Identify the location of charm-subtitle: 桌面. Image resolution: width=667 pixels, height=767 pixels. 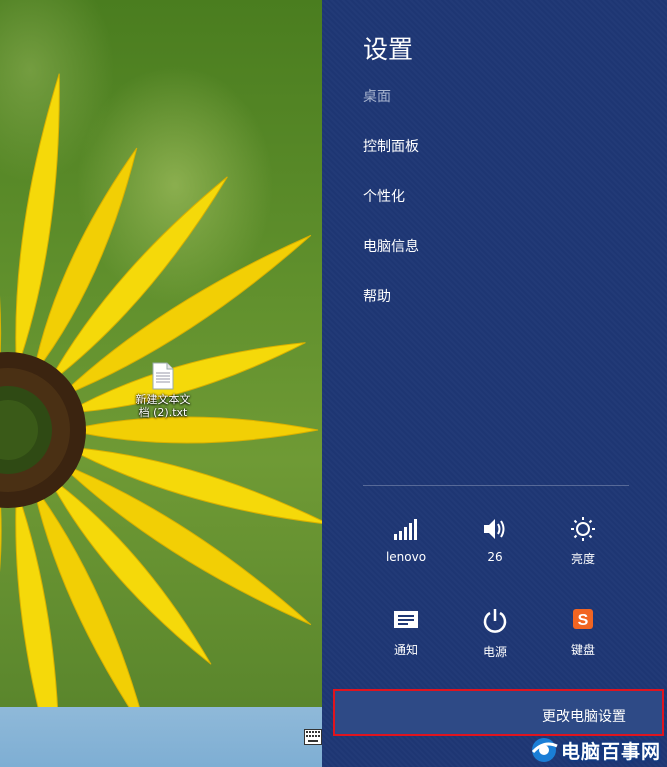
(377, 97).